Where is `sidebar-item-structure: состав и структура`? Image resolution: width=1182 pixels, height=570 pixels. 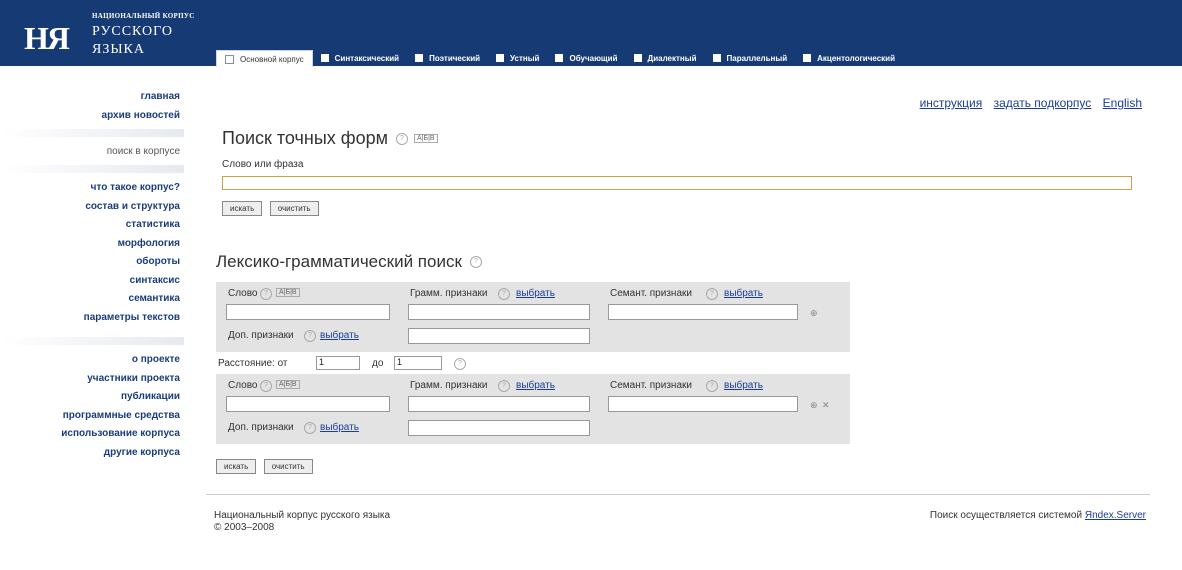
sidebar-item-structure: состав и структура is located at coordinates (90, 207).